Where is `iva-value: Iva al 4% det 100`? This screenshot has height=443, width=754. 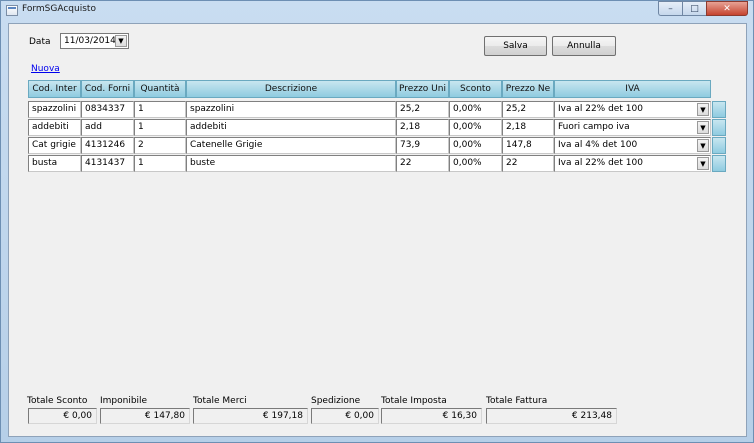
iva-value: Iva al 4% det 100 is located at coordinates (598, 145).